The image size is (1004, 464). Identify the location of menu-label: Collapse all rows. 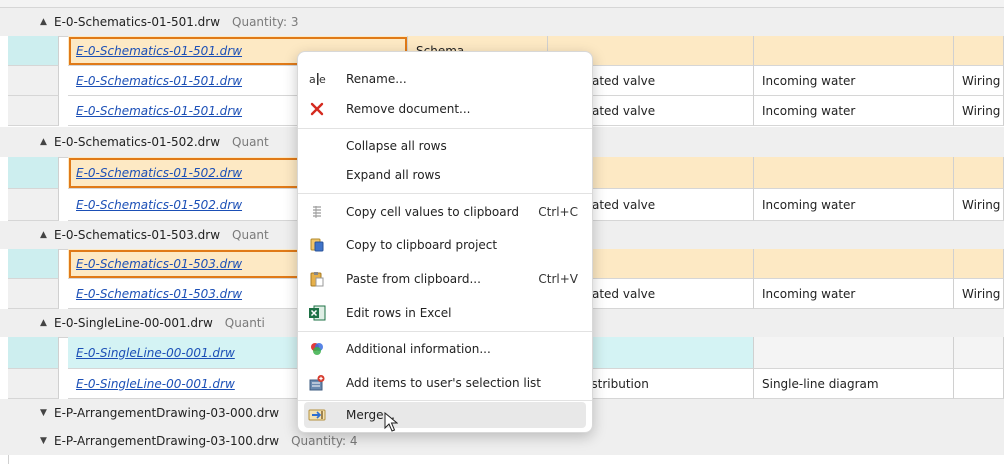
(396, 146).